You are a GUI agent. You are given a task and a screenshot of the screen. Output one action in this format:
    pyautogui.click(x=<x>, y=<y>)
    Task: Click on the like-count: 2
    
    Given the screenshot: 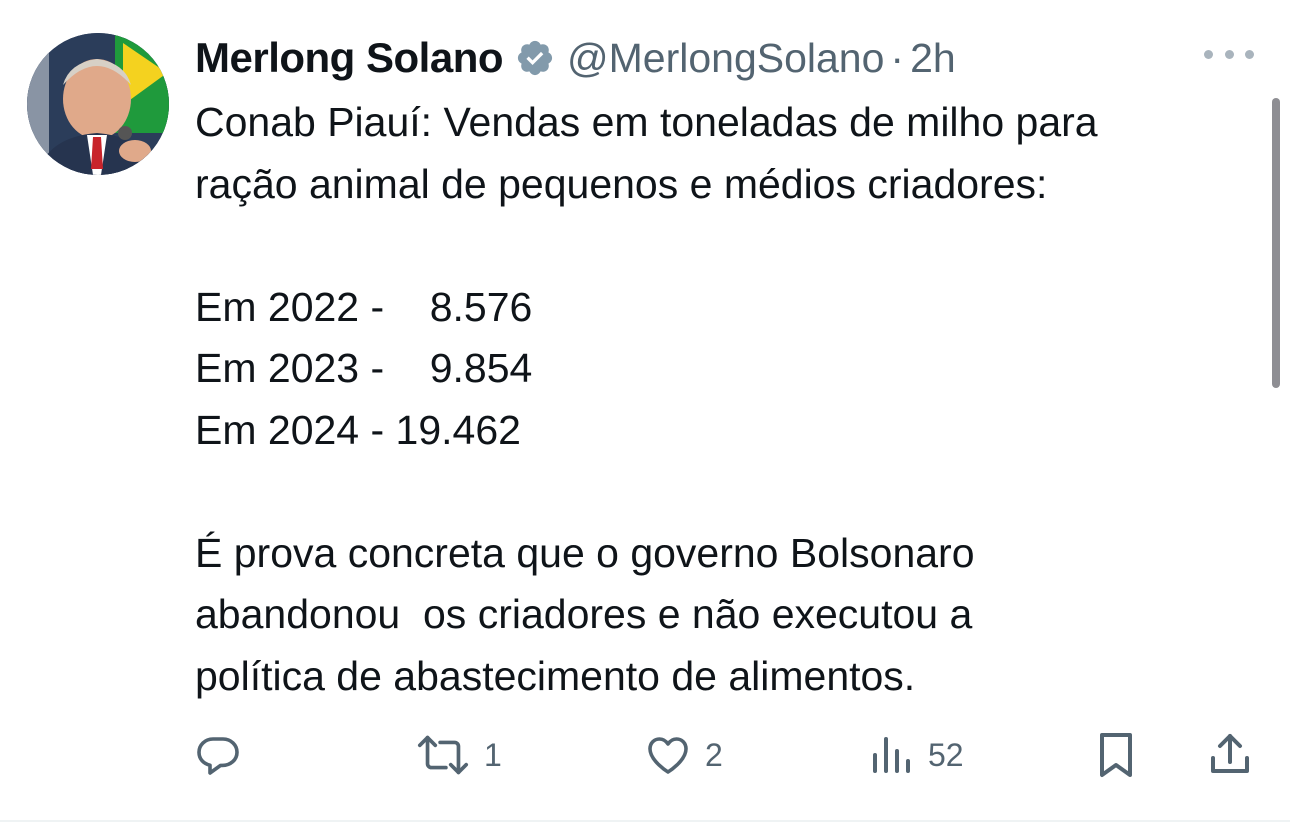 What is the action you would take?
    pyautogui.click(x=714, y=754)
    